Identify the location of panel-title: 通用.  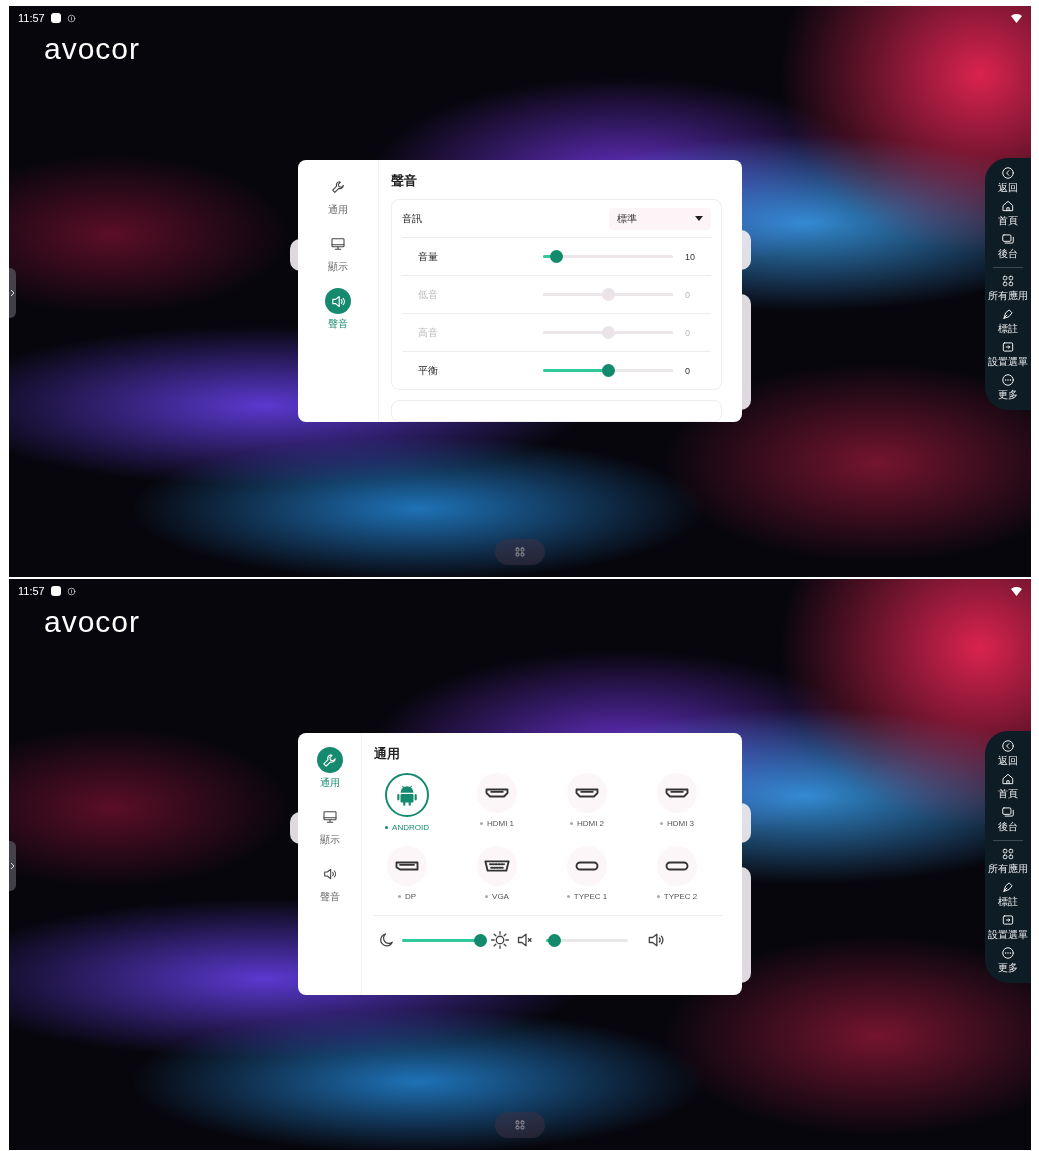
(387, 754).